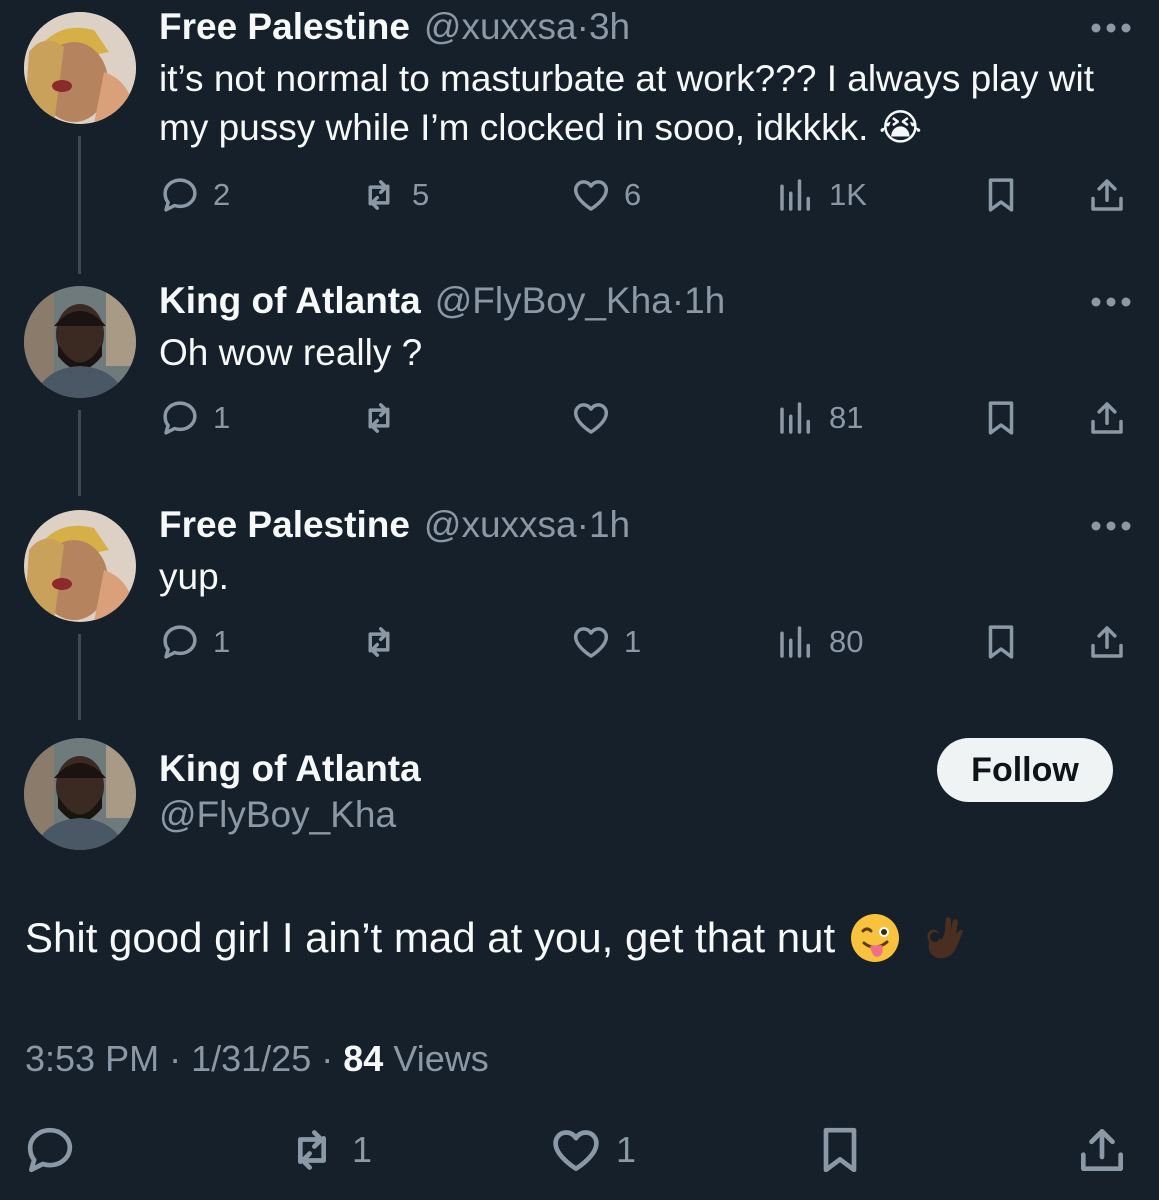  I want to click on follow-button: Follow, so click(1025, 770).